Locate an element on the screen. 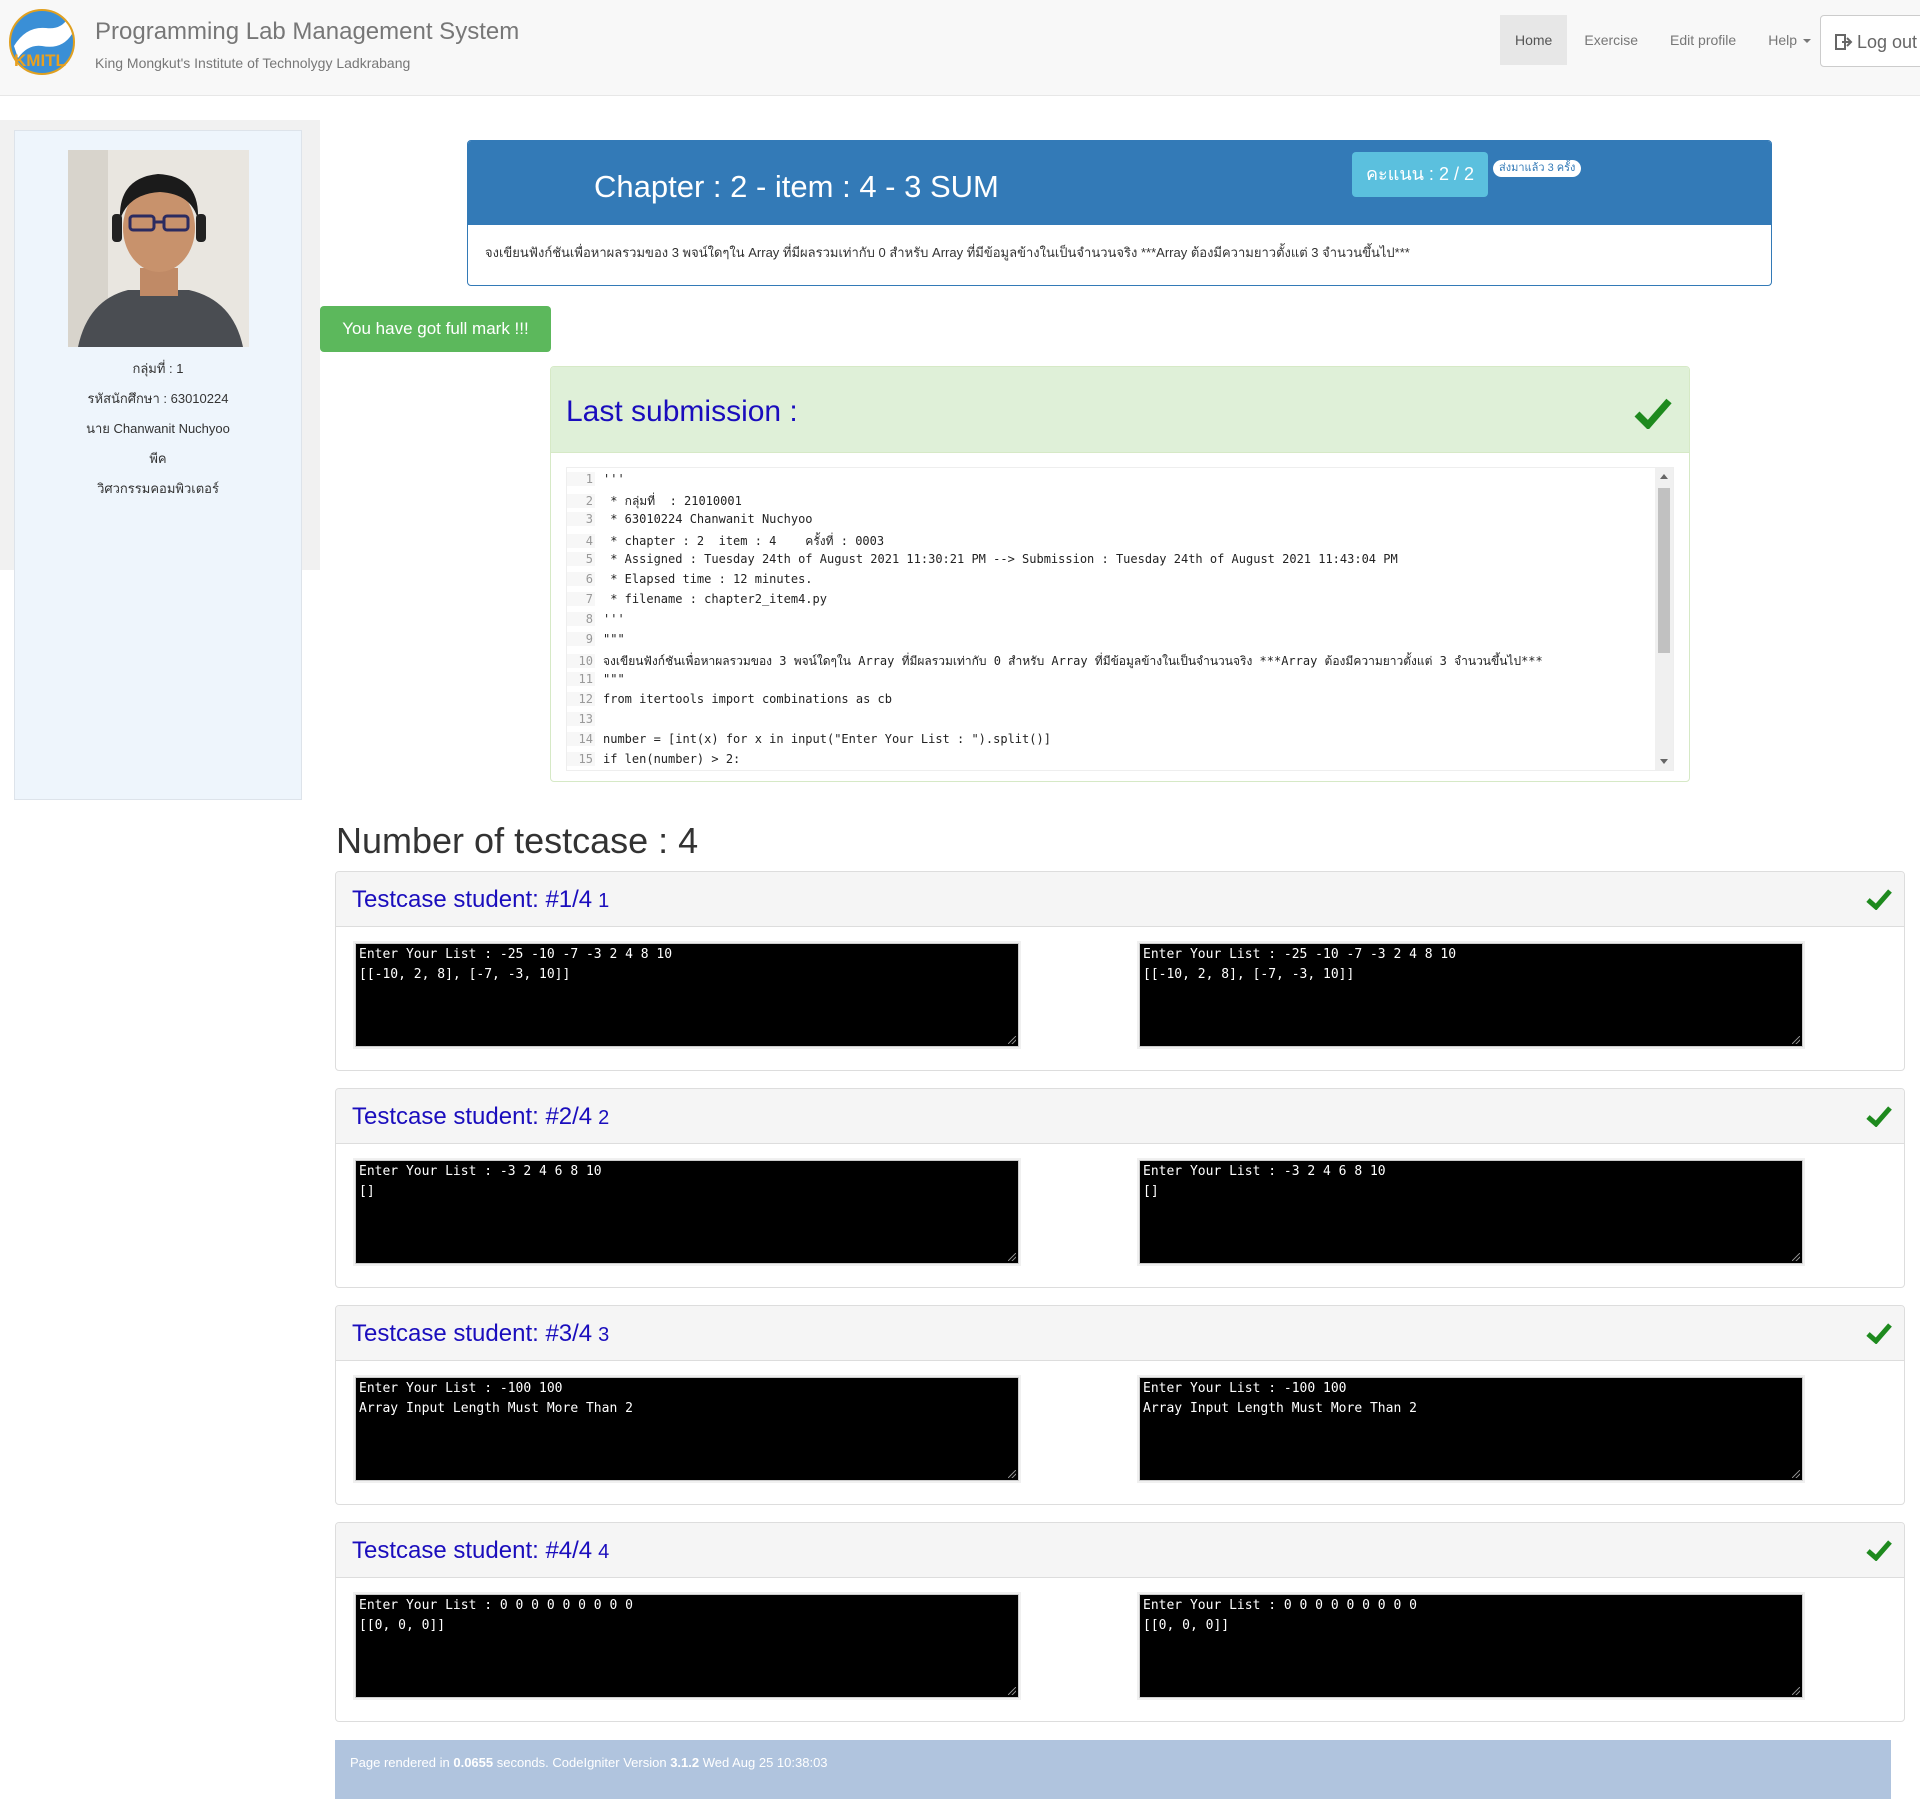 The width and height of the screenshot is (1920, 1799). code-line: 7 * filename : chapter2_item4.py is located at coordinates (1107, 602).